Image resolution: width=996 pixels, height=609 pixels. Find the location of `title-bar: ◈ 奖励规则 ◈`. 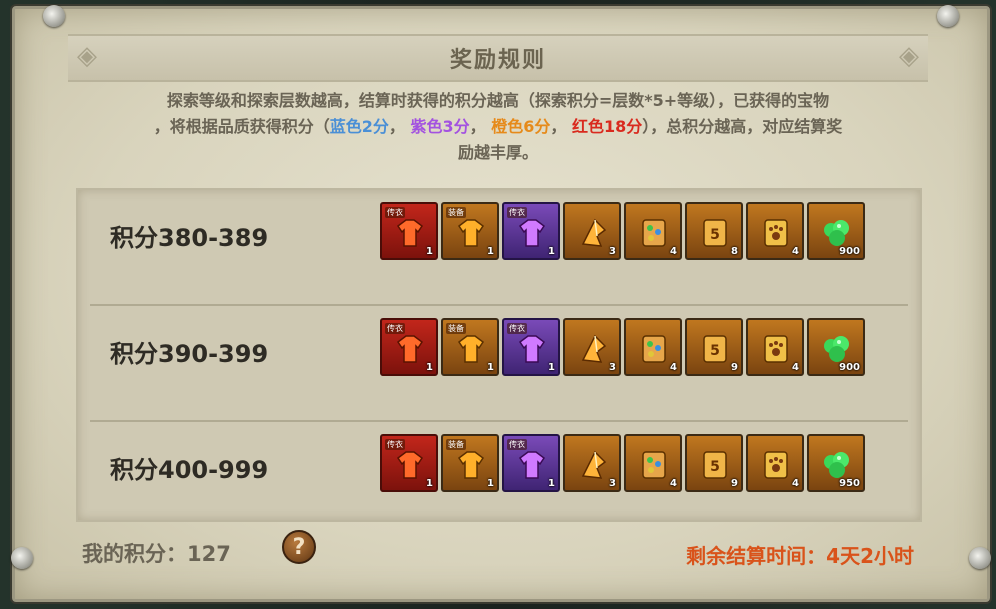

title-bar: ◈ 奖励规则 ◈ is located at coordinates (498, 58).